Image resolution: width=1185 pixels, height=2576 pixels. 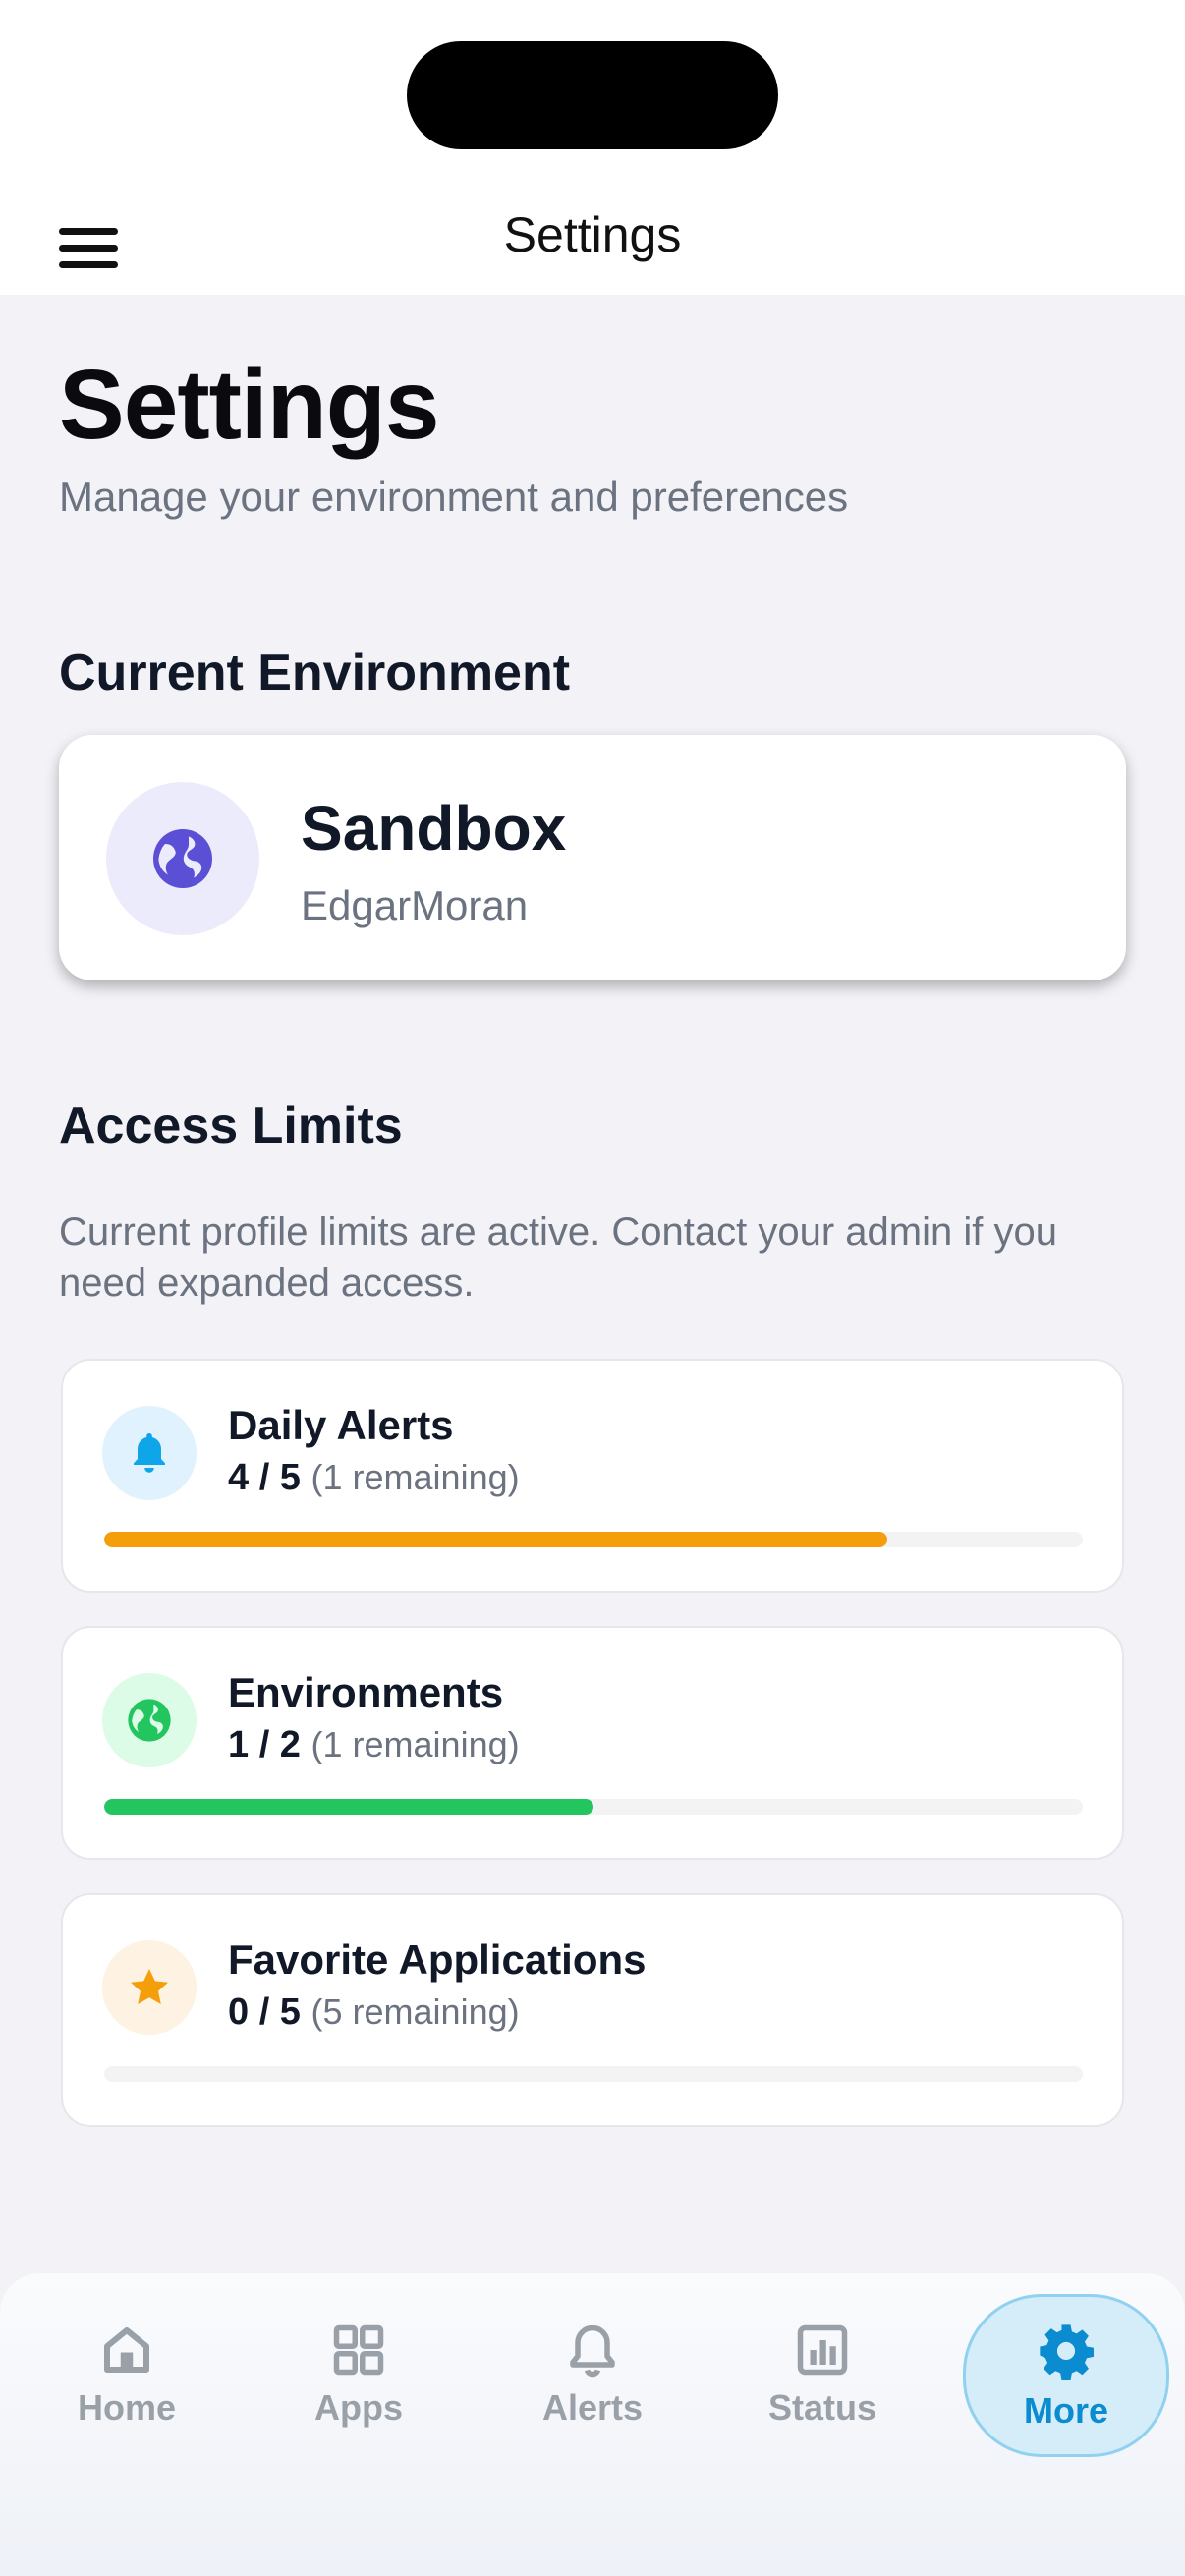 I want to click on page-subtitle: Manage your environment and preferences, so click(x=454, y=497).